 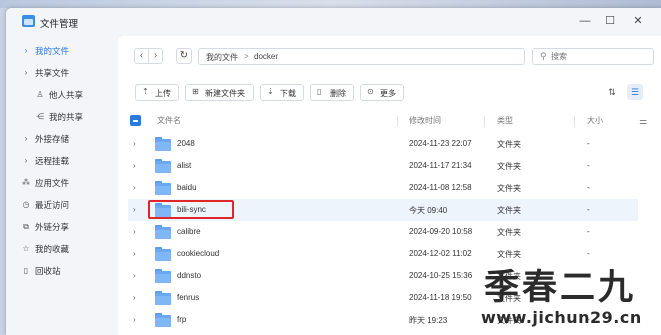 I want to click on back-button: ‹, so click(x=141, y=56).